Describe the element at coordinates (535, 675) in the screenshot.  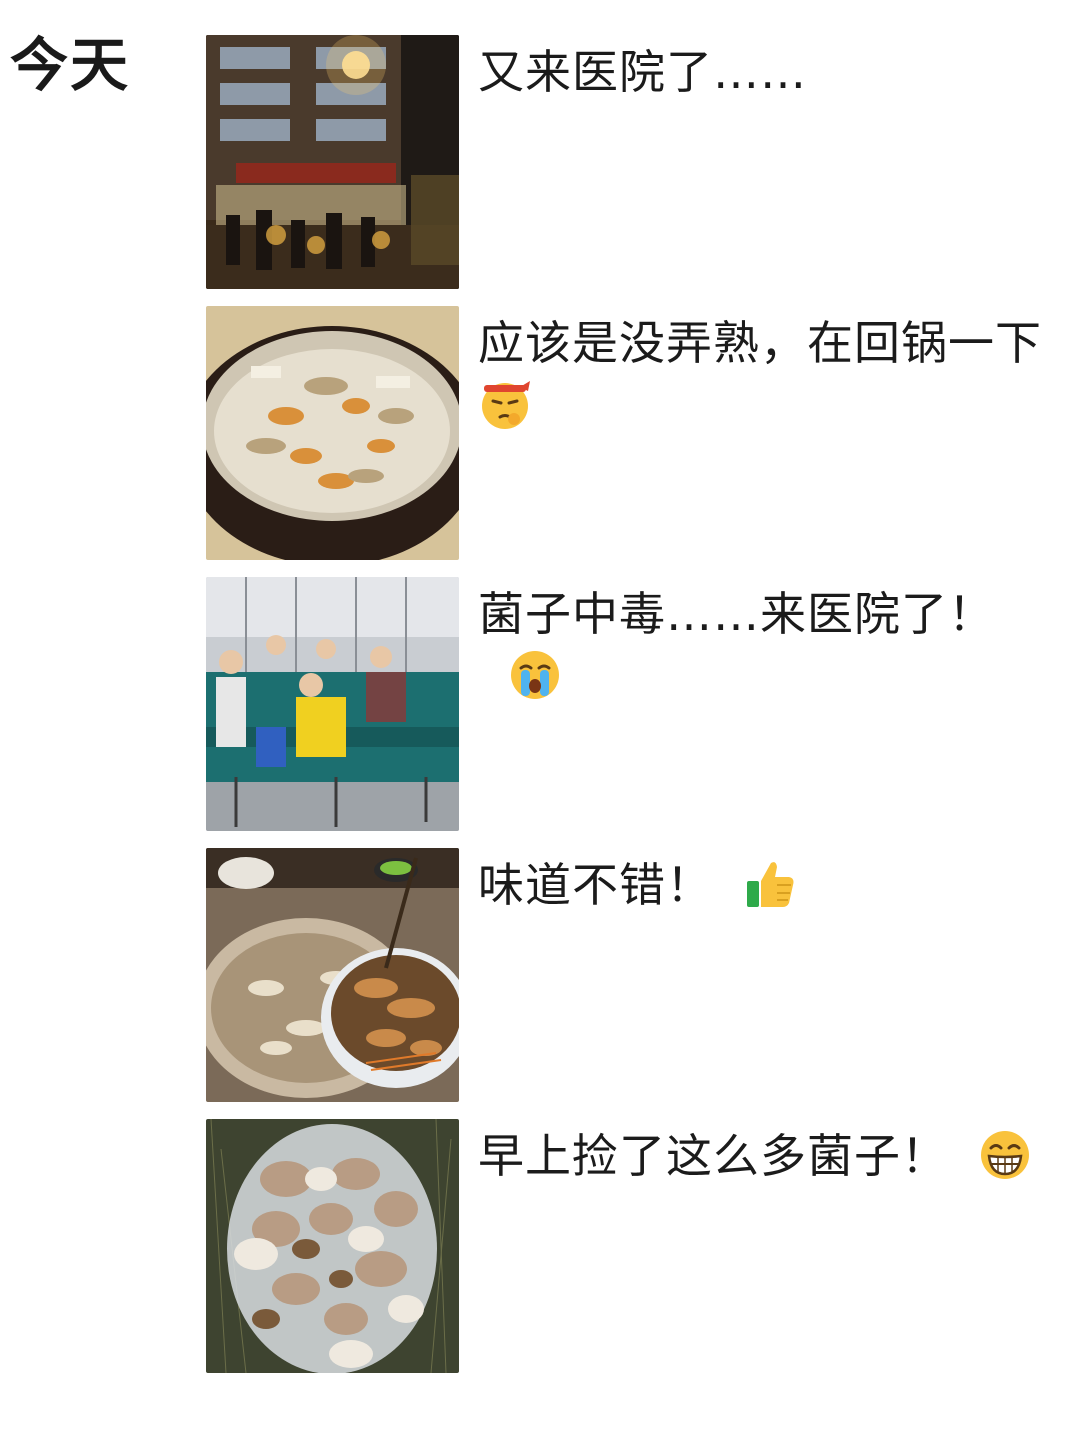
I see `crying-emoji` at that location.